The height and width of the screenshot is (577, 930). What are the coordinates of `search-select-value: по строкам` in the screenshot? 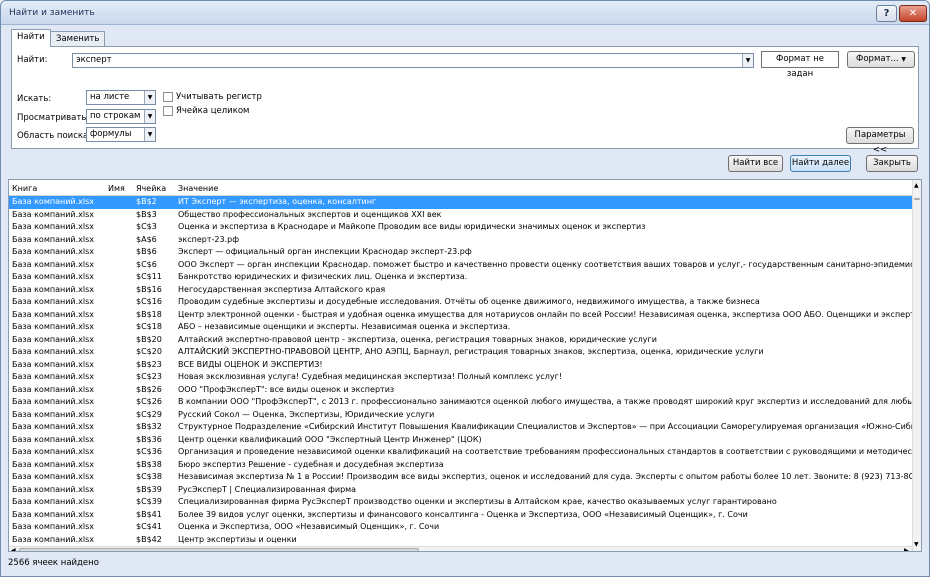 It's located at (115, 116).